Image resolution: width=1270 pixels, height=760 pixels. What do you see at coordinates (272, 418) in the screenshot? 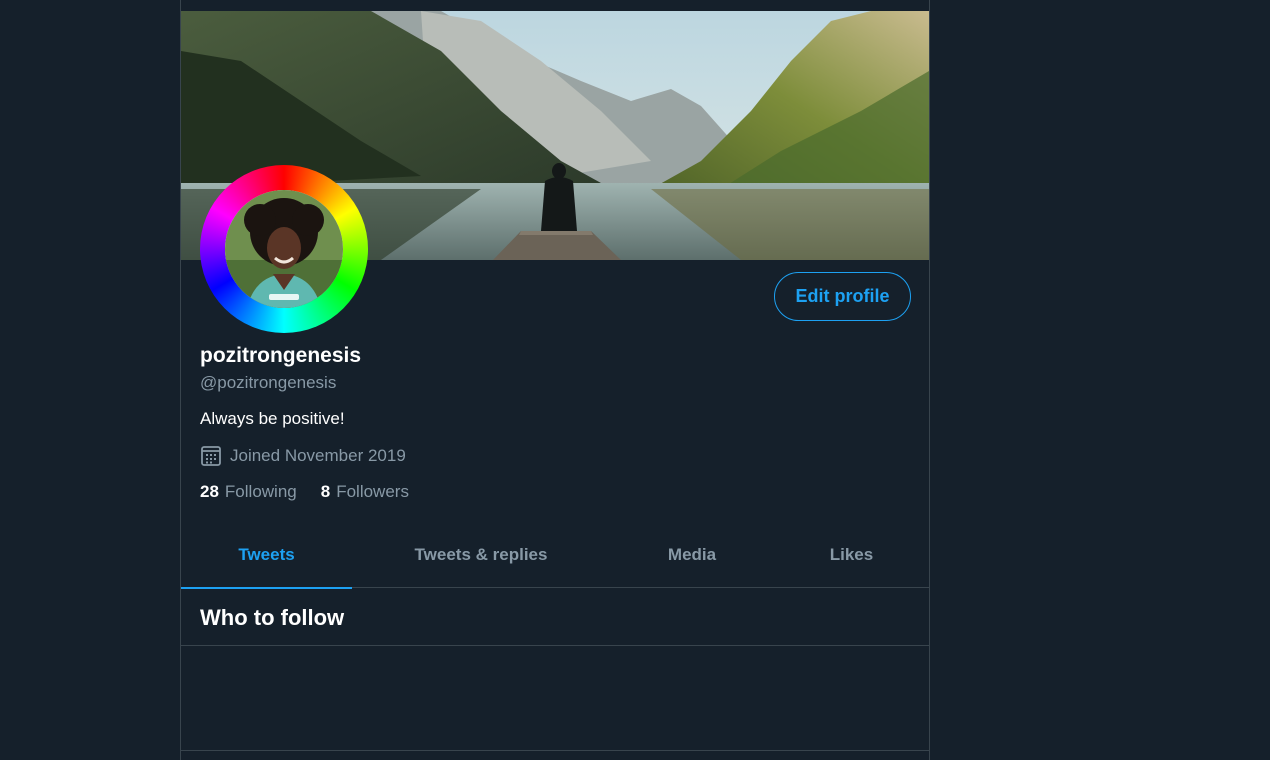
I see `profile-bio: Always be positive!` at bounding box center [272, 418].